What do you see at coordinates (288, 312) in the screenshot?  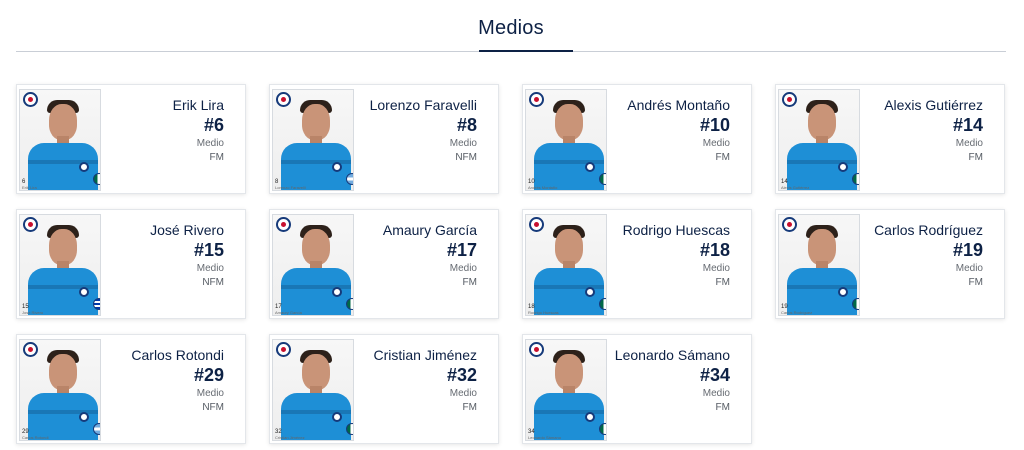 I see `photo-caption: Amaury García` at bounding box center [288, 312].